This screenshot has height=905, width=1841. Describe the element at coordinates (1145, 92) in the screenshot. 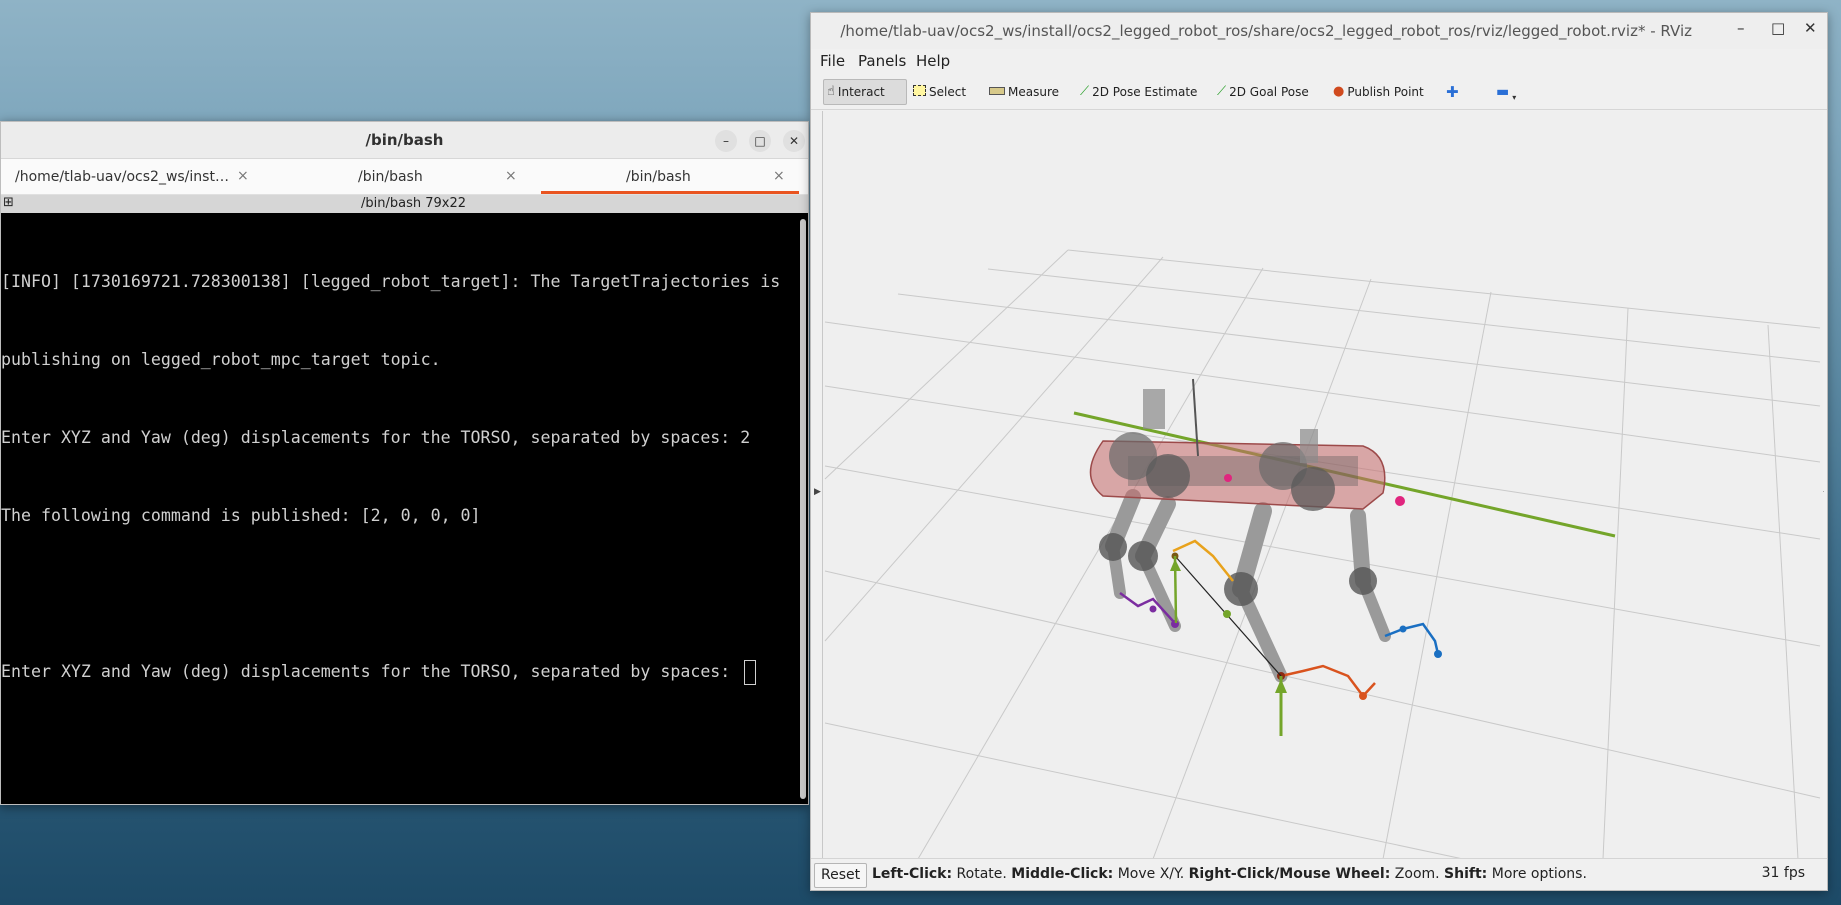

I see `tool-label: 2D Pose Estimate` at that location.